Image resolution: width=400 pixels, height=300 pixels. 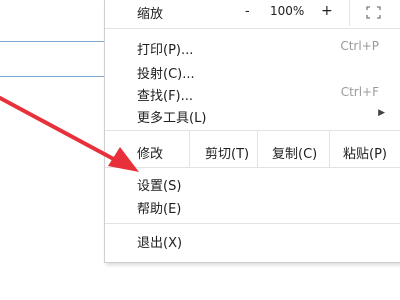 I want to click on more-tools-label: 更多工具(L), so click(x=172, y=118).